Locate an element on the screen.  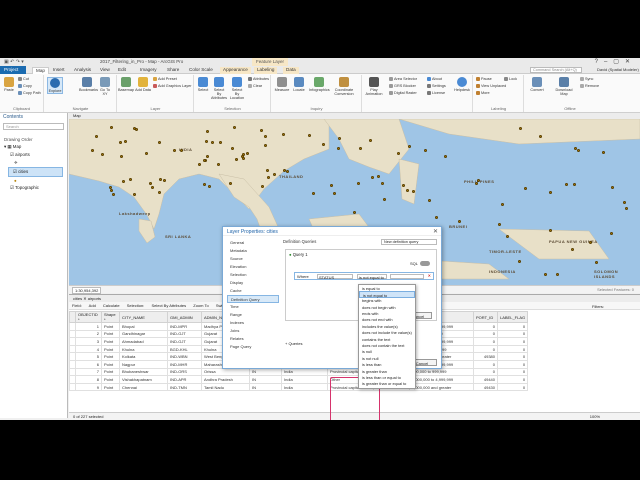
tab-project: Project is located at coordinates (13, 70).